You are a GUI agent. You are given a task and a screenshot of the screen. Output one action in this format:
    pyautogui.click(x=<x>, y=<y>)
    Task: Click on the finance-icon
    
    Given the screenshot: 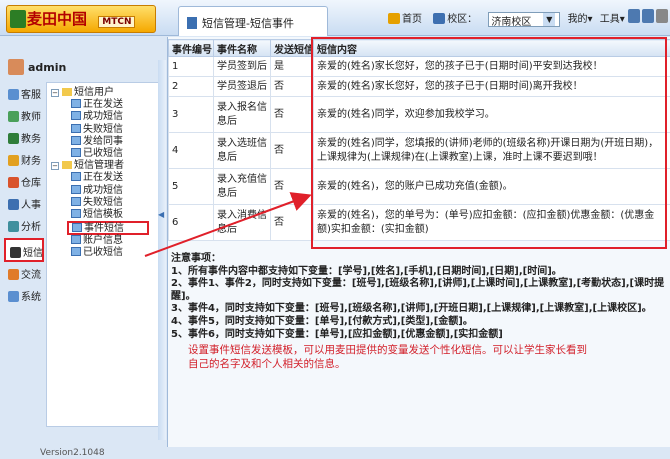 What is the action you would take?
    pyautogui.click(x=13, y=160)
    